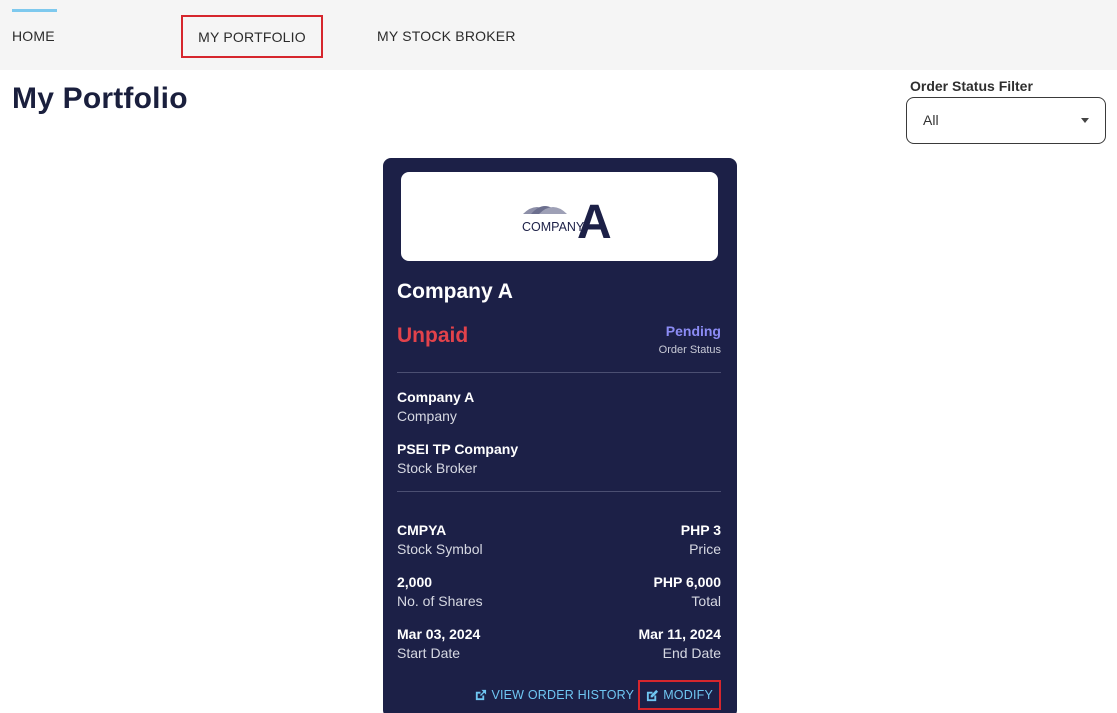 This screenshot has height=713, width=1117. I want to click on end-date-value: Mar 11, 2024, so click(679, 634).